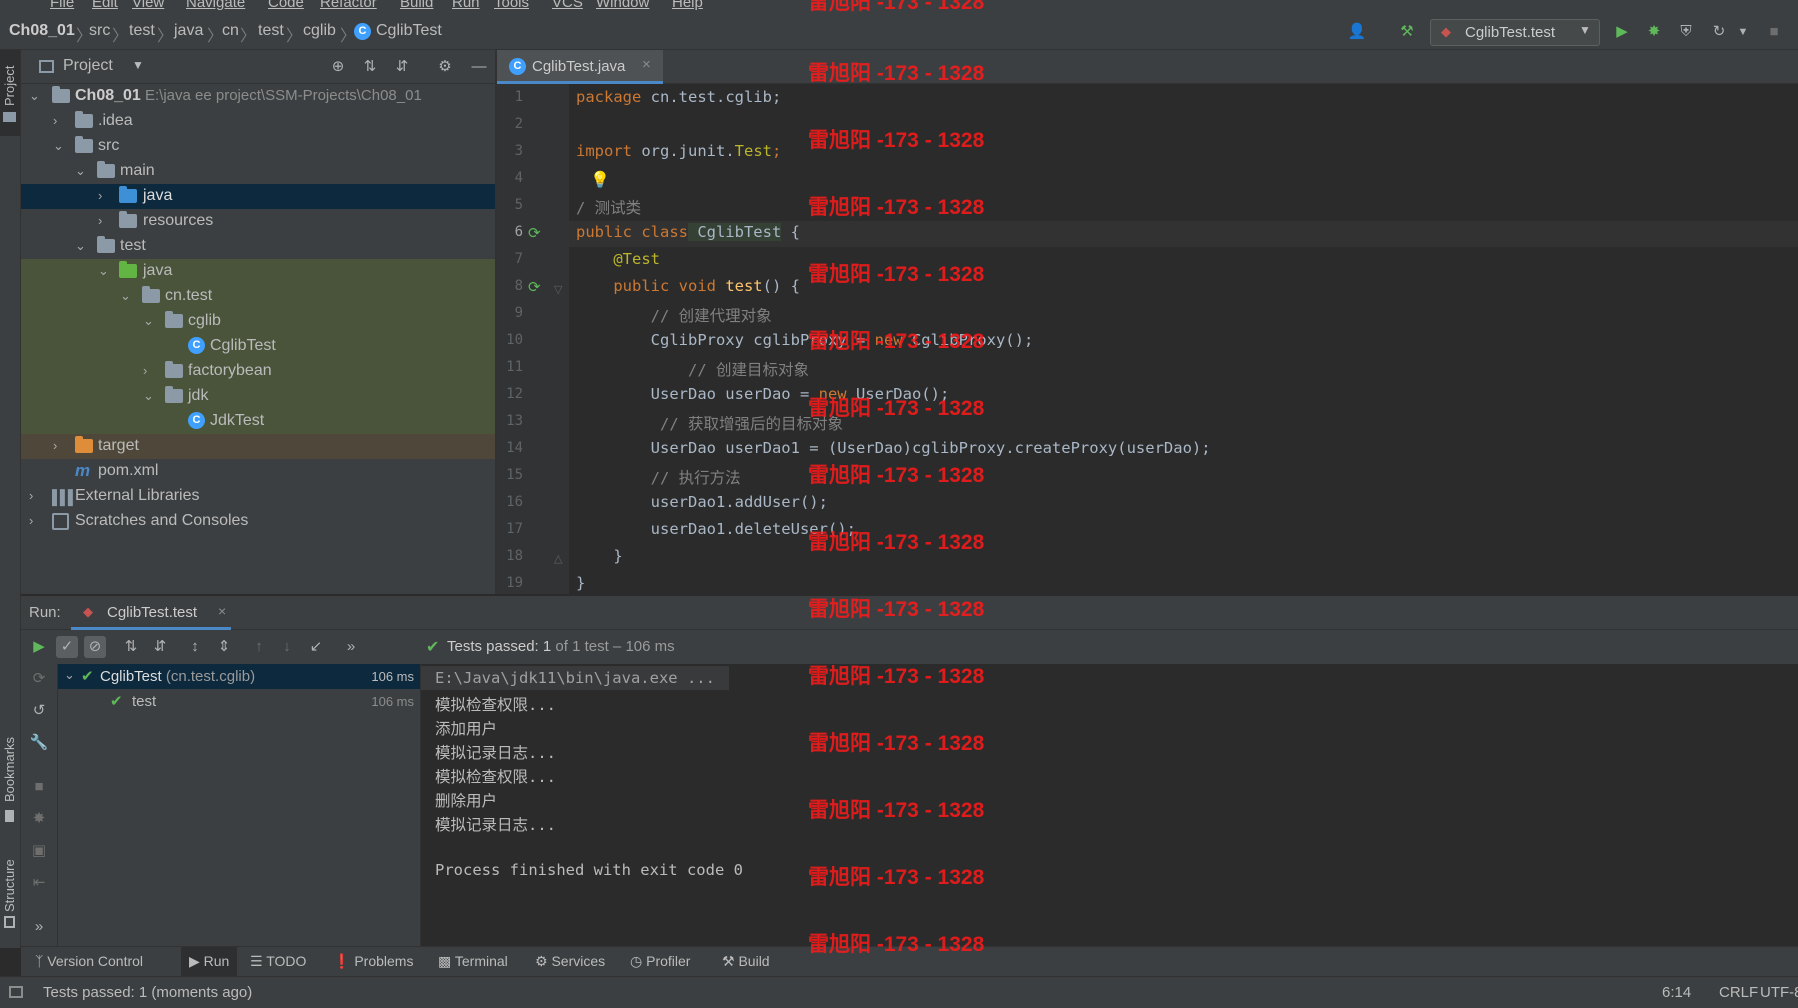 Image resolution: width=1798 pixels, height=1008 pixels. What do you see at coordinates (1407, 32) in the screenshot?
I see `hammer-build-icon: ⚒` at bounding box center [1407, 32].